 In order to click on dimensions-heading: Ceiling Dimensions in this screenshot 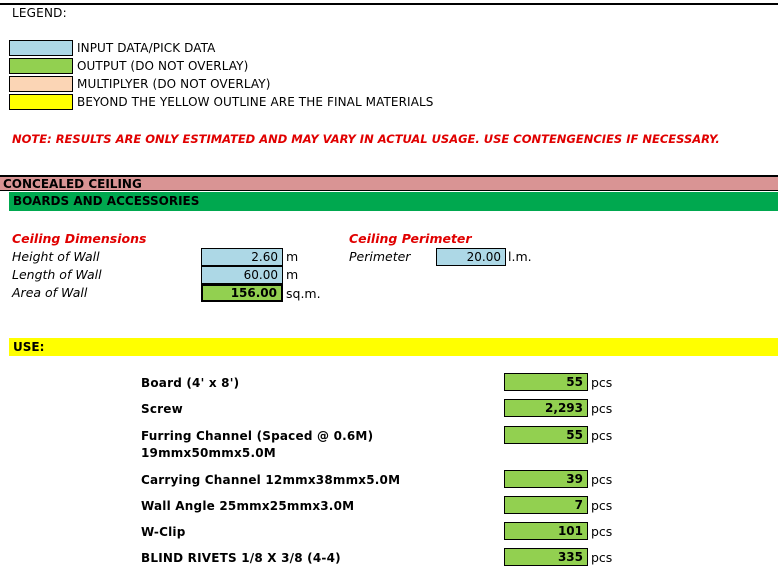, I will do `click(79, 238)`.